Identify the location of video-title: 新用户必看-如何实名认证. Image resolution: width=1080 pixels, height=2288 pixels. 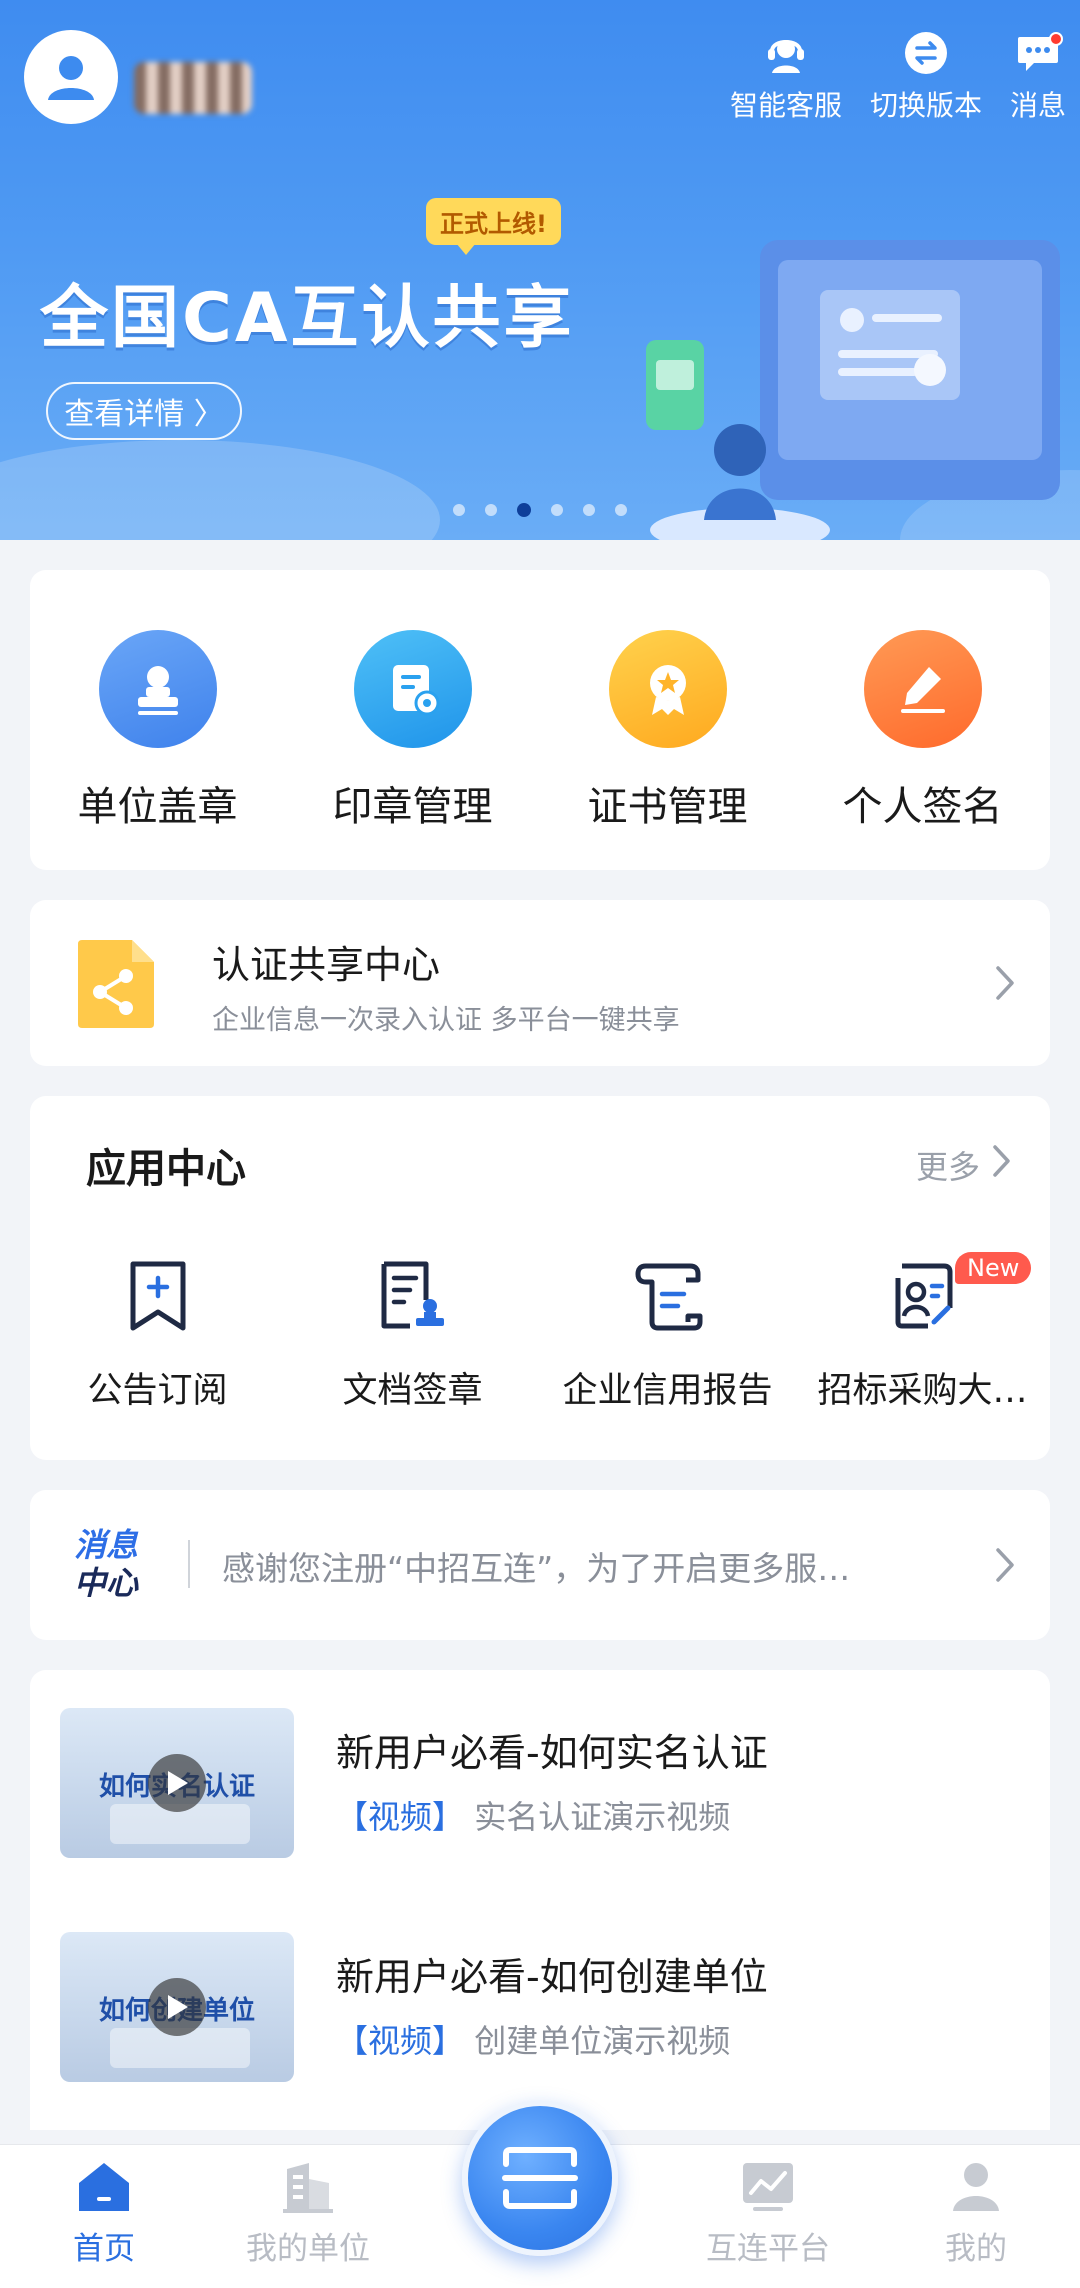
(552, 1753).